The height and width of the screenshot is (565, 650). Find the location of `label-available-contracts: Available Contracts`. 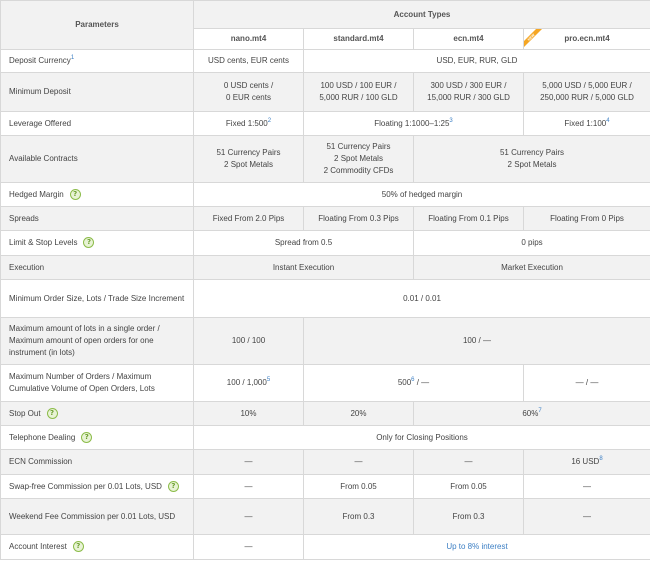

label-available-contracts: Available Contracts is located at coordinates (97, 159).